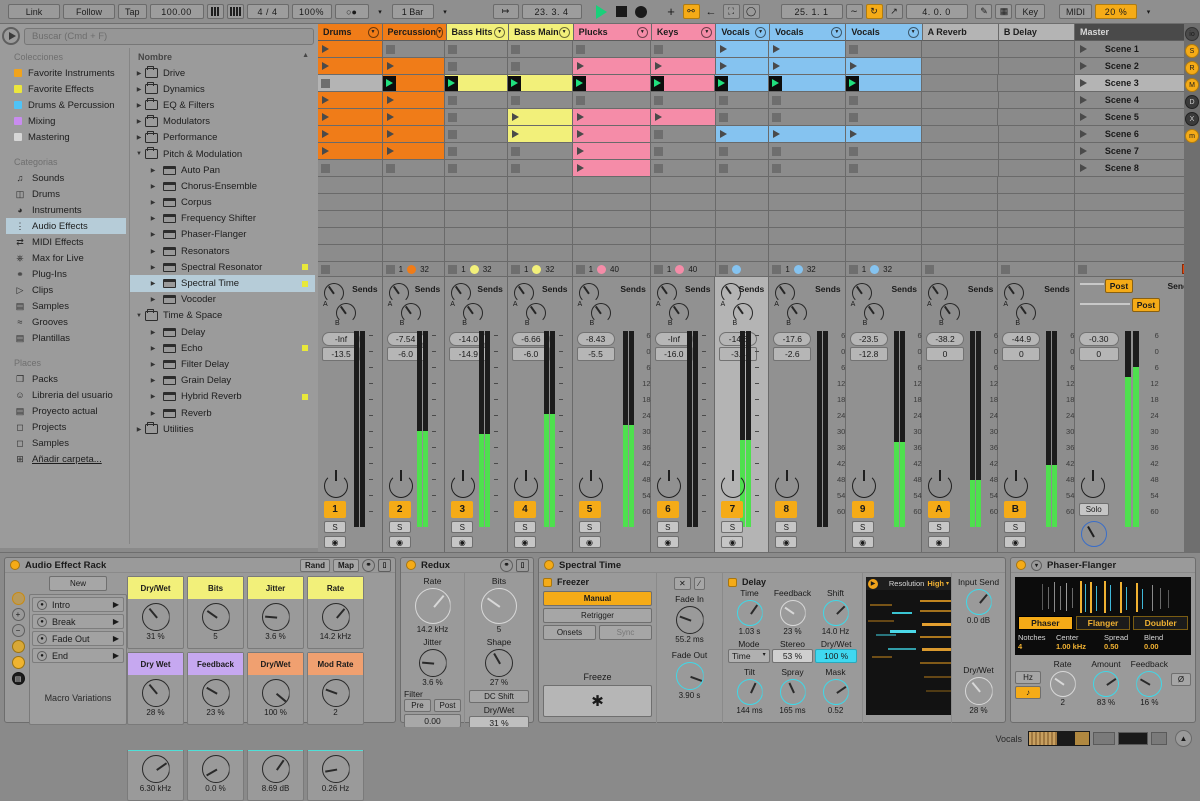 Image resolution: width=1200 pixels, height=801 pixels. Describe the element at coordinates (1192, 68) in the screenshot. I see `returns-toggle-icon: R` at that location.